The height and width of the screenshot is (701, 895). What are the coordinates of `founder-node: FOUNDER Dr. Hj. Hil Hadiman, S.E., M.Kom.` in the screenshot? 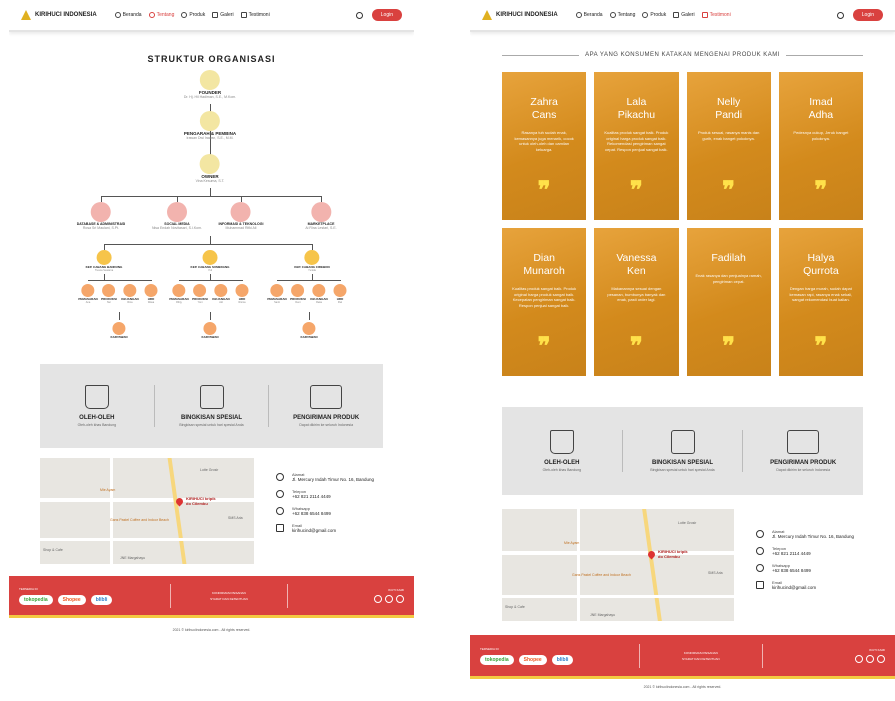 It's located at (210, 84).